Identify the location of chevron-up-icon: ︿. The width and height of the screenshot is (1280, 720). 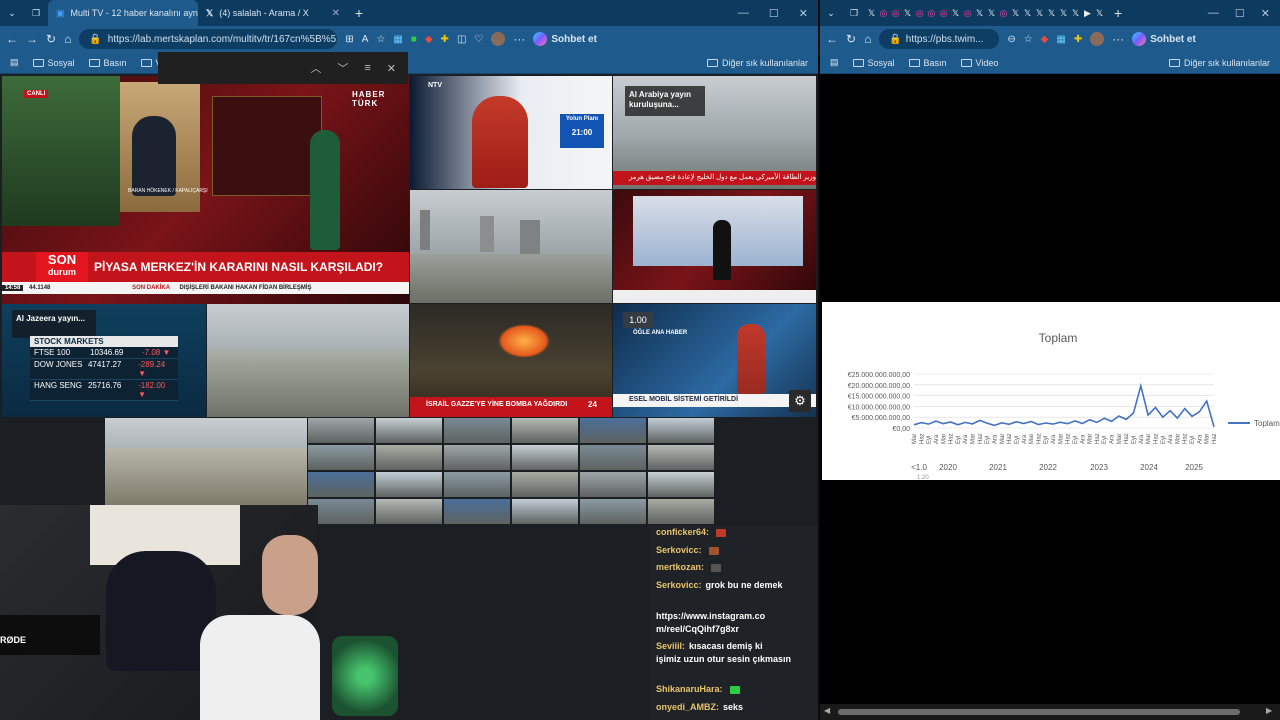
(315, 68).